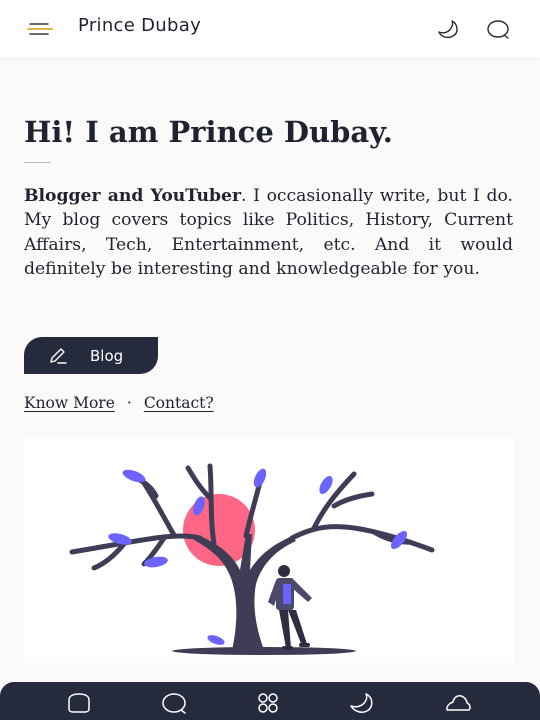 The image size is (540, 720). I want to click on bottom-navigation, so click(270, 701).